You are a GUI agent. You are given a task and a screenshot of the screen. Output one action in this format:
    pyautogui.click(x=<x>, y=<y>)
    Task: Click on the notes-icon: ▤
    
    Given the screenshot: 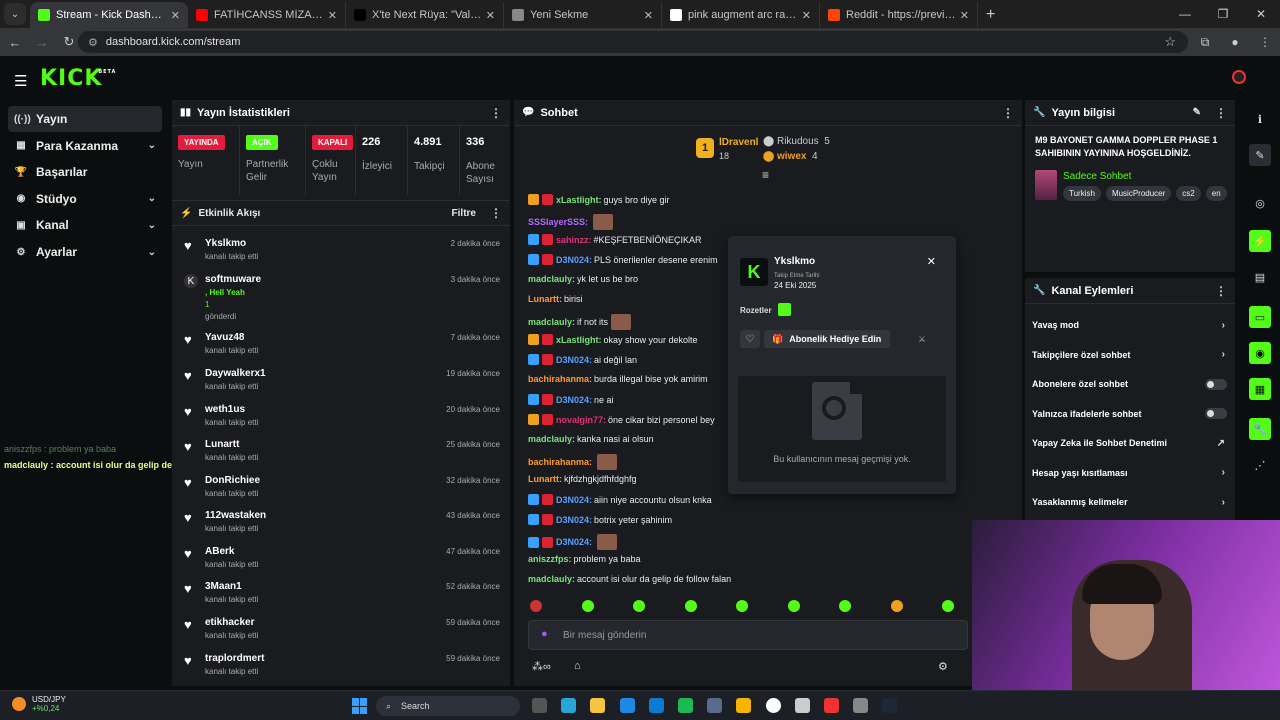 What is the action you would take?
    pyautogui.click(x=1260, y=277)
    